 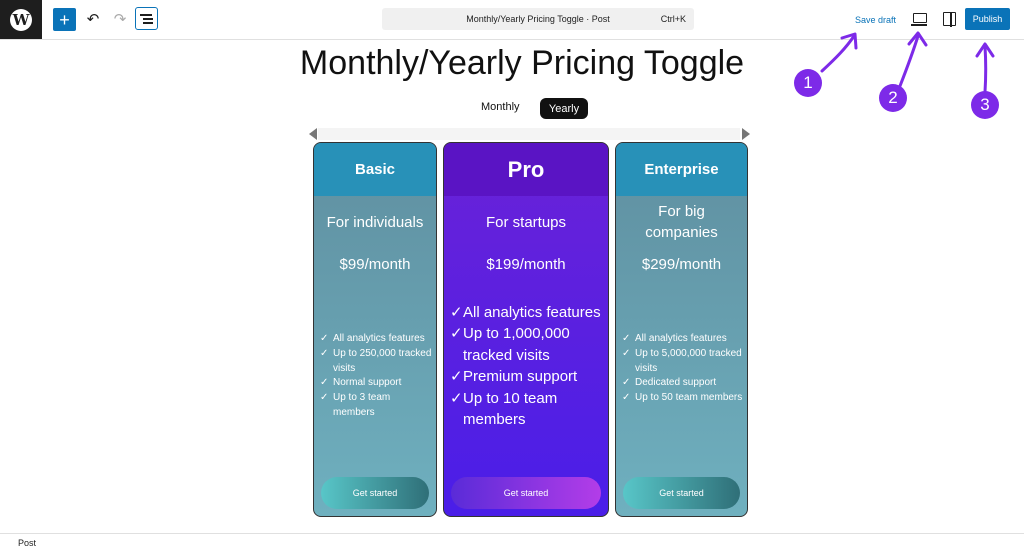 I want to click on annotation-badge-2: 2, so click(x=893, y=98).